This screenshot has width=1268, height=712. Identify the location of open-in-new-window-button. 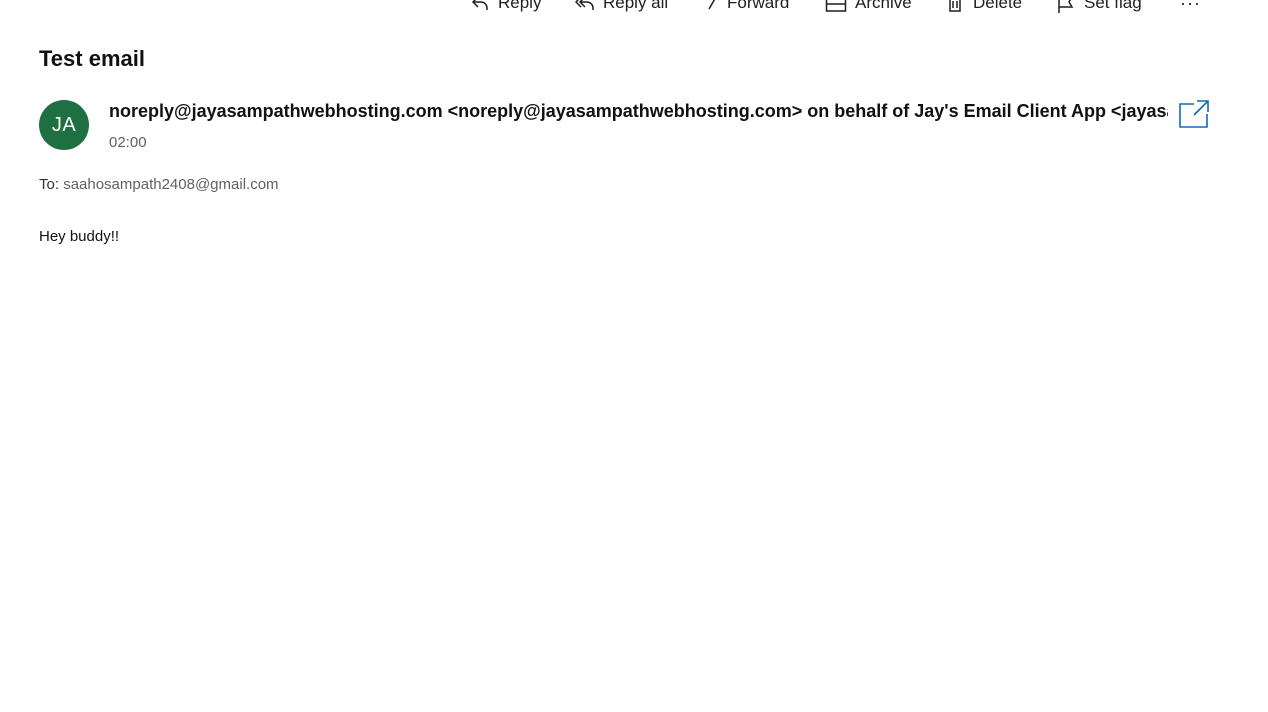
(1194, 114).